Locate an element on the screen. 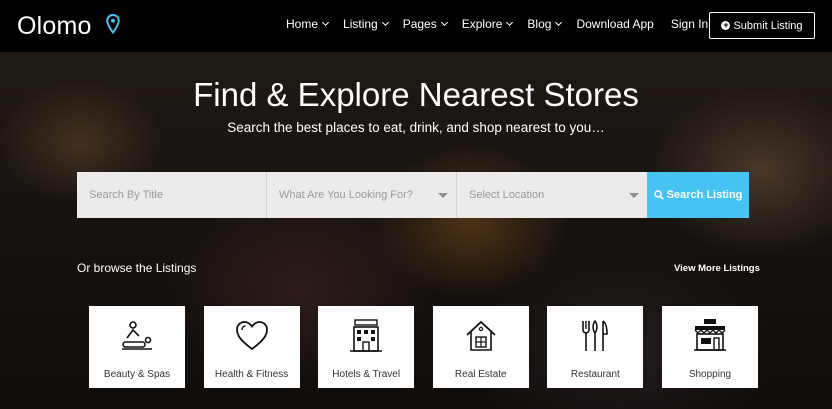 Image resolution: width=832 pixels, height=409 pixels. massage-icon is located at coordinates (137, 335).